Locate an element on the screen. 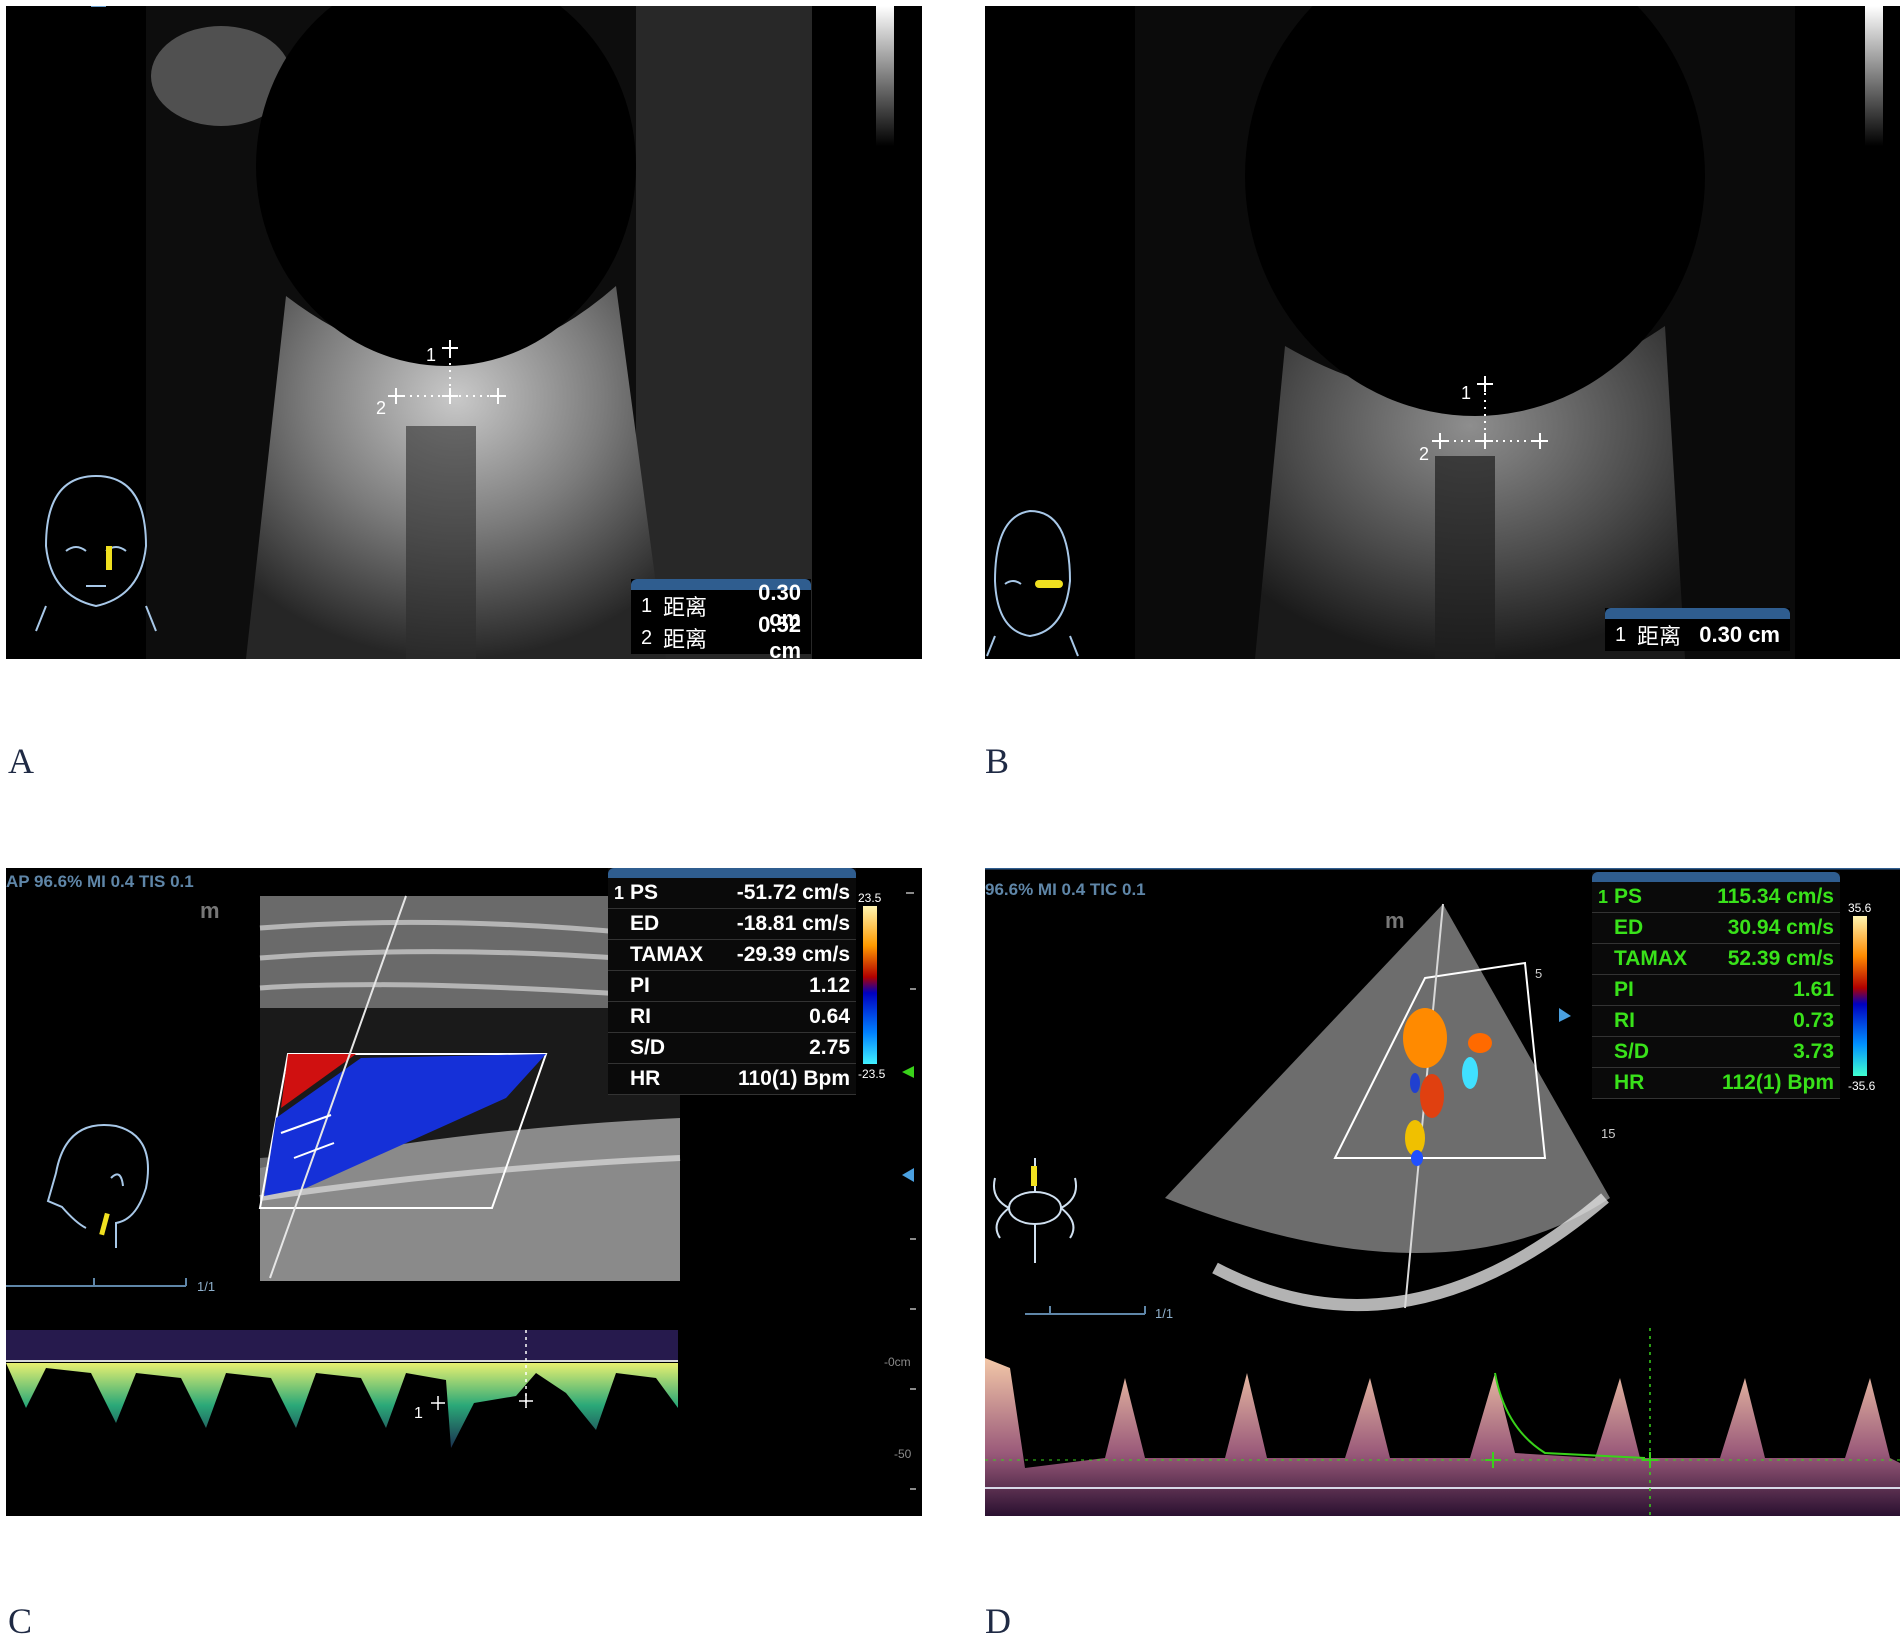 This screenshot has height=1647, width=1902. spectral-marker-c: 1 is located at coordinates (418, 1413).